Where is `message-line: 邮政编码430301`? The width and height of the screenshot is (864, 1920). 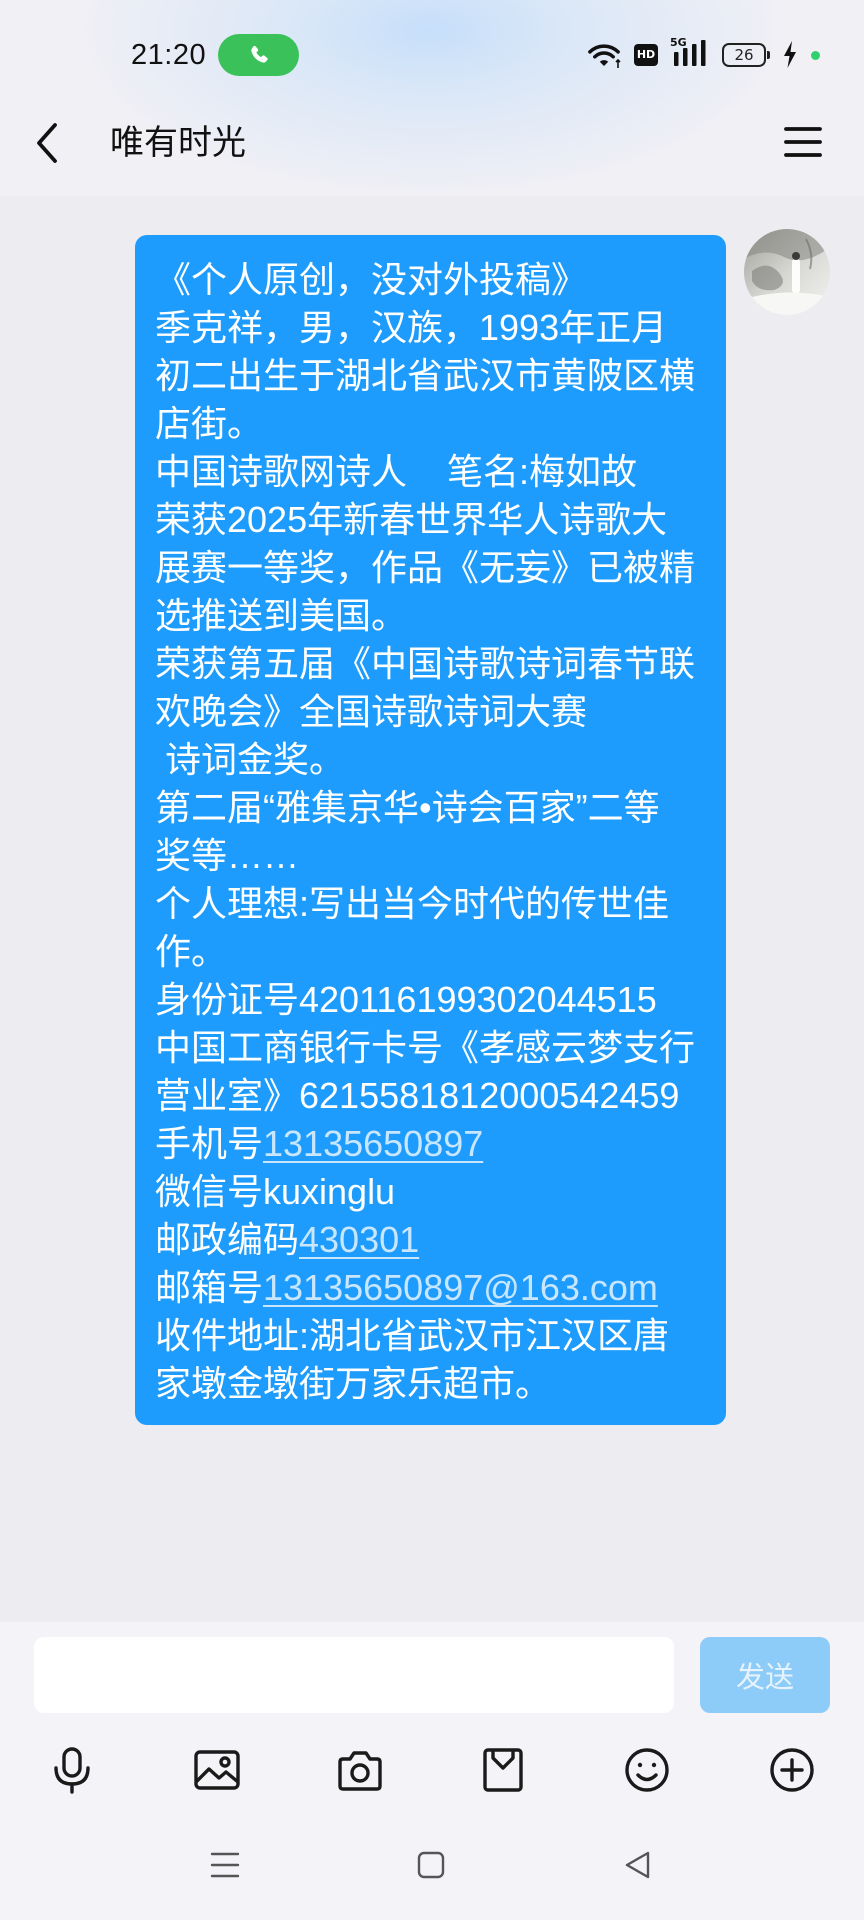 message-line: 邮政编码430301 is located at coordinates (430, 1240).